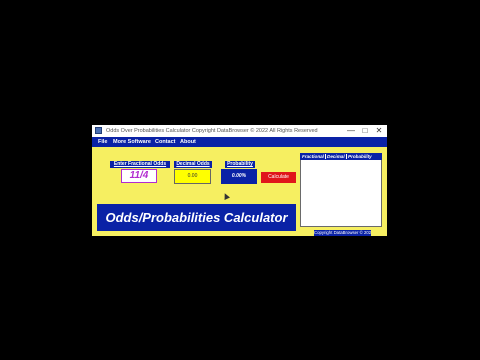 Image resolution: width=480 pixels, height=360 pixels. I want to click on decimal-odds-label: Decimal Odds, so click(193, 164).